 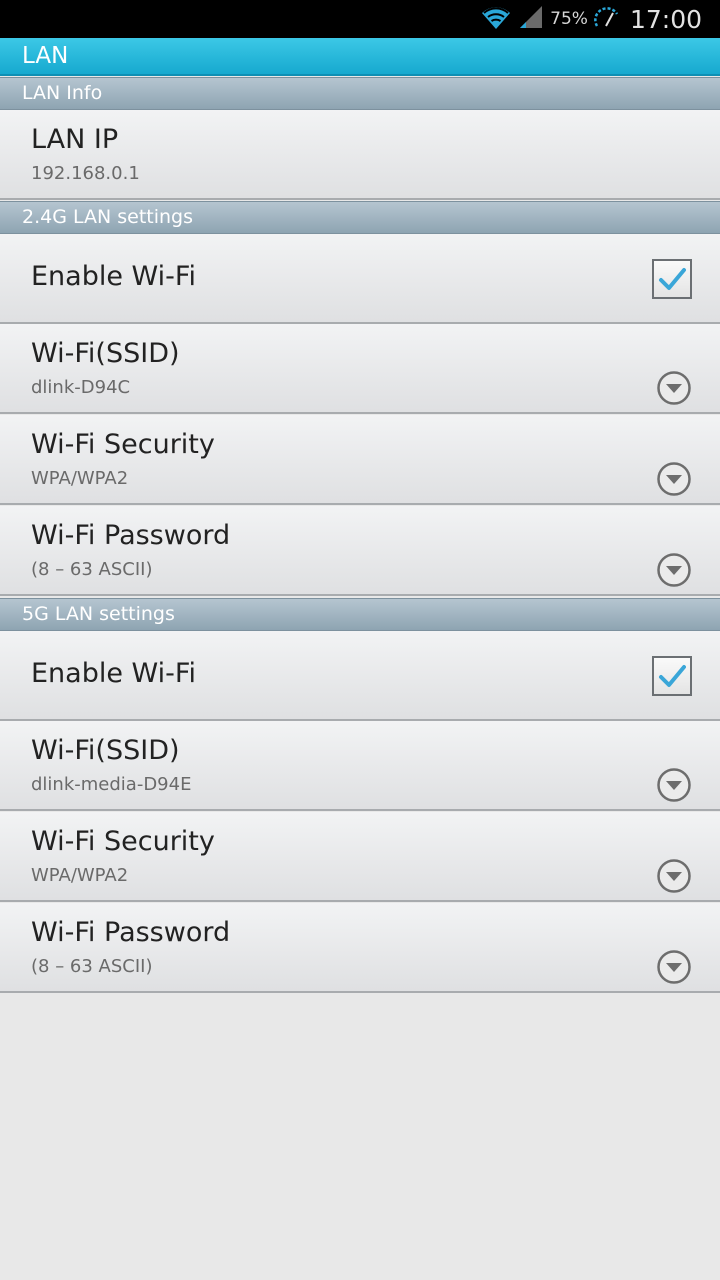 What do you see at coordinates (92, 966) in the screenshot?
I see `wifi-password-5g-hint: (8 – 63 ASCII)` at bounding box center [92, 966].